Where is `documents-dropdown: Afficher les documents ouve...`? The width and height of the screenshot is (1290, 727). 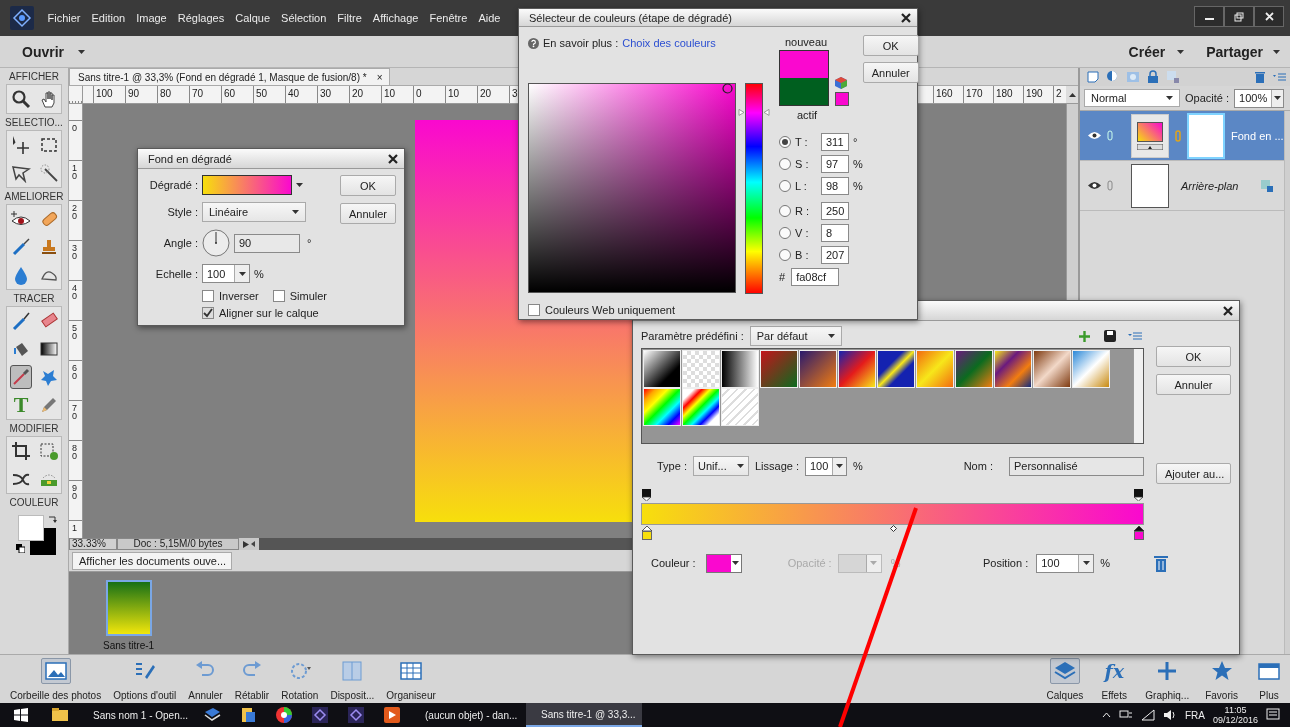
documents-dropdown: Afficher les documents ouve... is located at coordinates (152, 560).